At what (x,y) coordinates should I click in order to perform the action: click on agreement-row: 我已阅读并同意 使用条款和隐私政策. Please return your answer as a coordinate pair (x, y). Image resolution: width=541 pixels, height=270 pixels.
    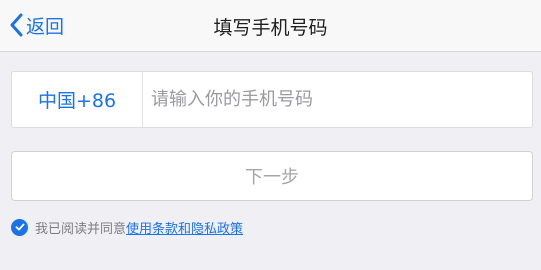
    Looking at the image, I should click on (127, 227).